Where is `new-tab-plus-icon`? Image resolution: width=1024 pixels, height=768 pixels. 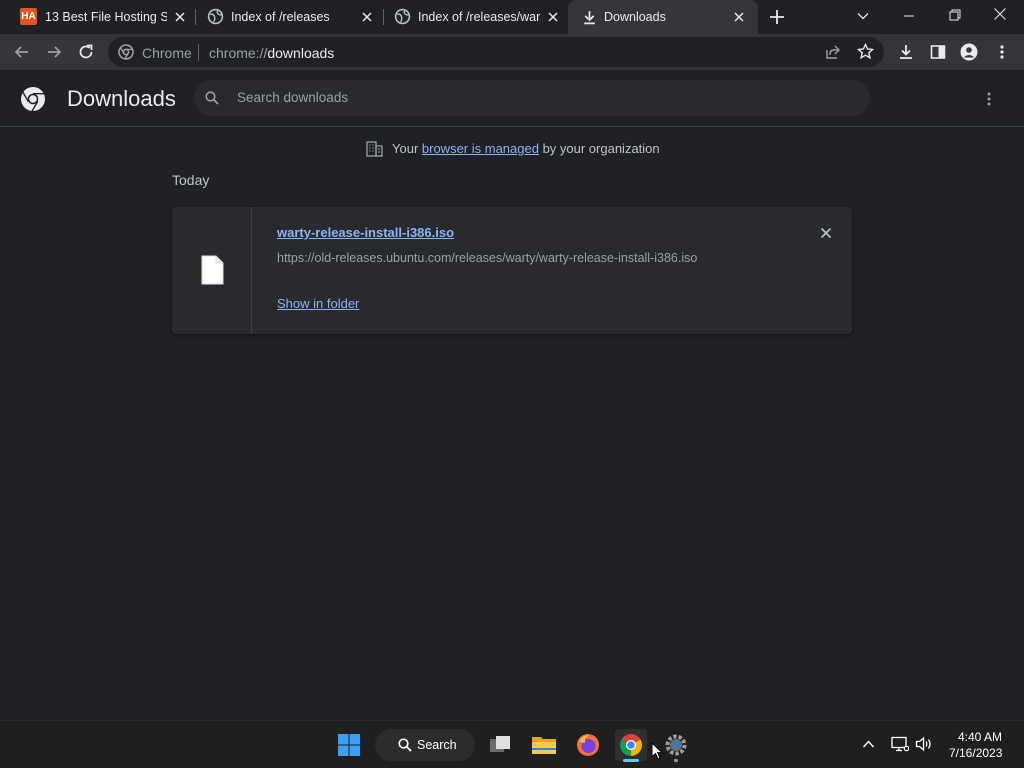 new-tab-plus-icon is located at coordinates (777, 17).